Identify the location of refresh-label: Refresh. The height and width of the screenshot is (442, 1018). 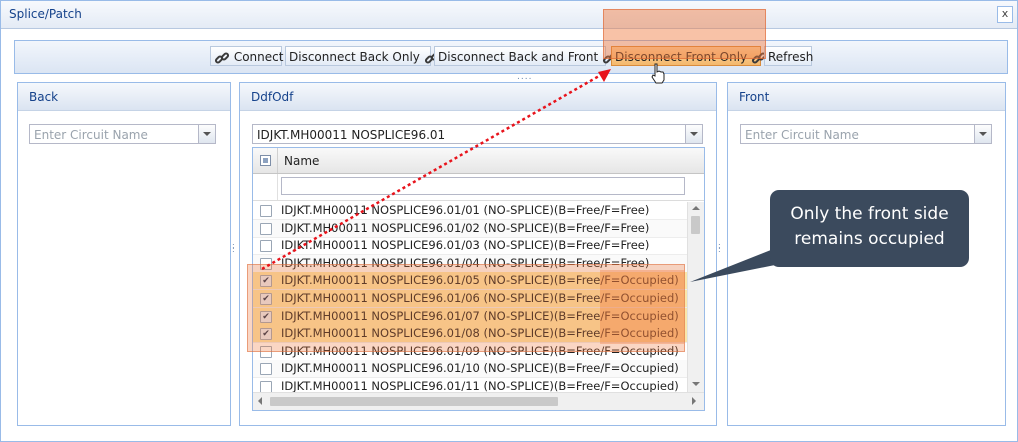
(791, 57).